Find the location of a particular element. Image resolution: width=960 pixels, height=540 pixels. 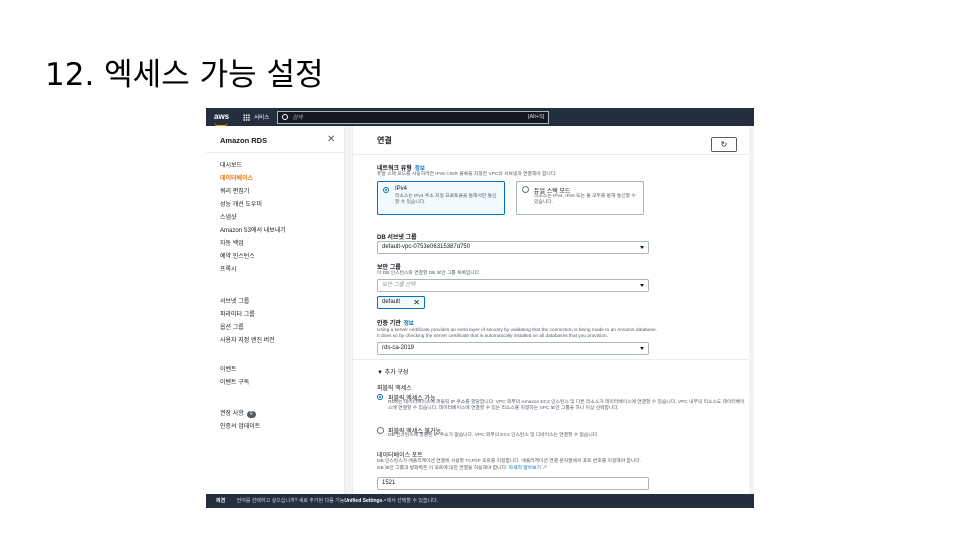

footer-text: 언어를 선택하고 싶으십니까? 새로 추가된 다음 기능 is located at coordinates (290, 501).